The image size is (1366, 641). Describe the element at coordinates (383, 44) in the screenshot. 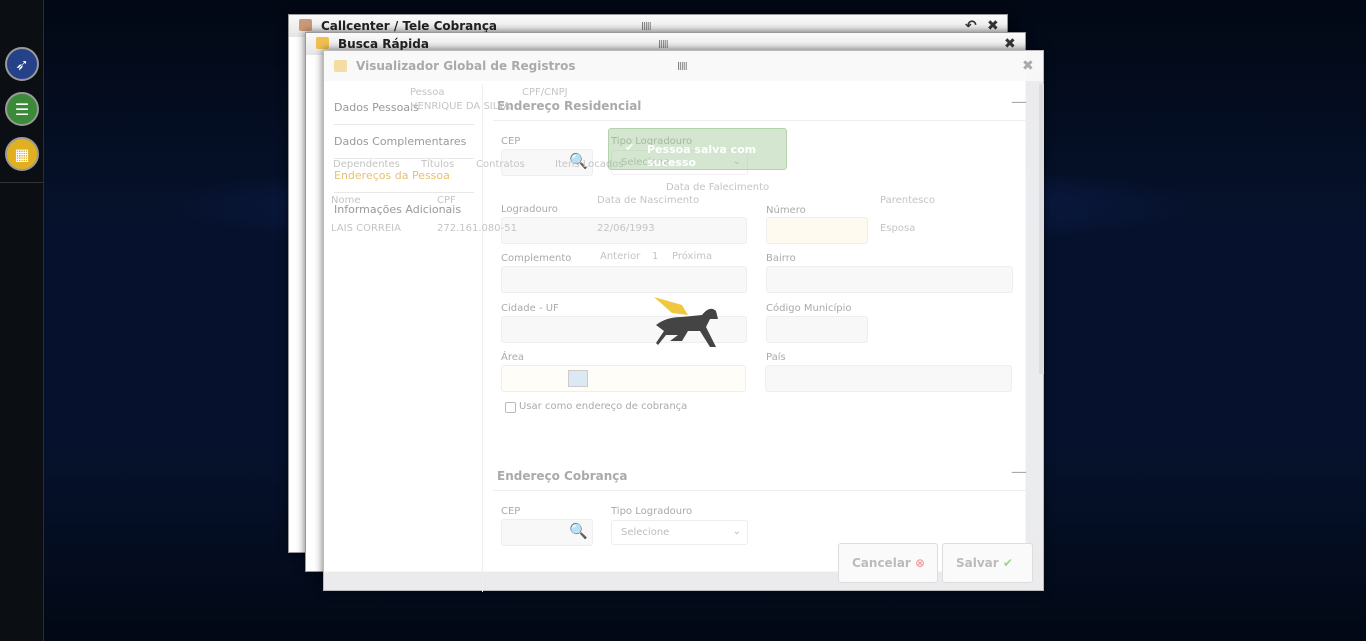

I see `window-title: Busca Rápida` at that location.